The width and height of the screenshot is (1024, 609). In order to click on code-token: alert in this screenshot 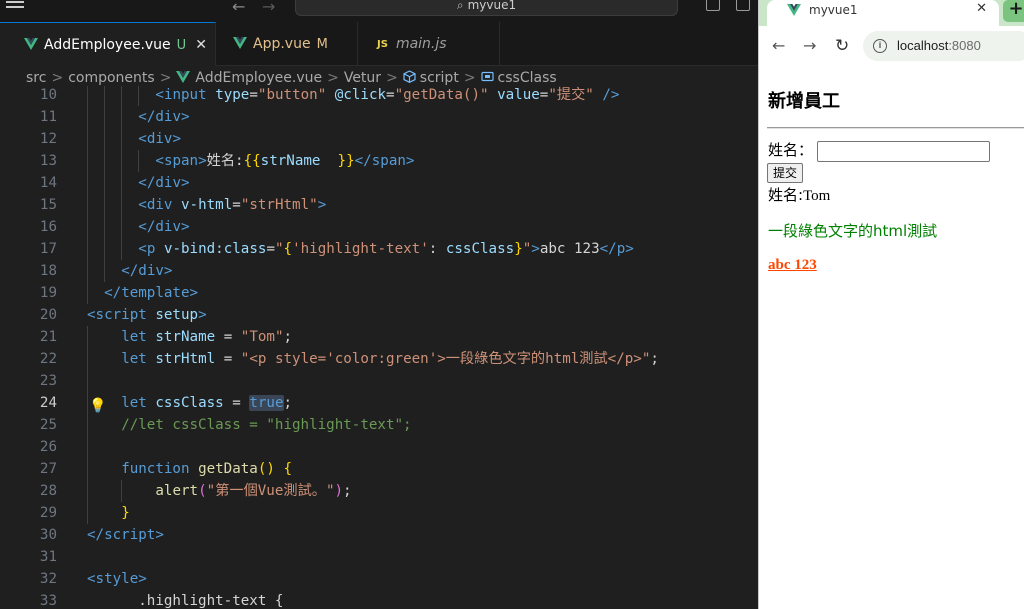, I will do `click(177, 491)`.